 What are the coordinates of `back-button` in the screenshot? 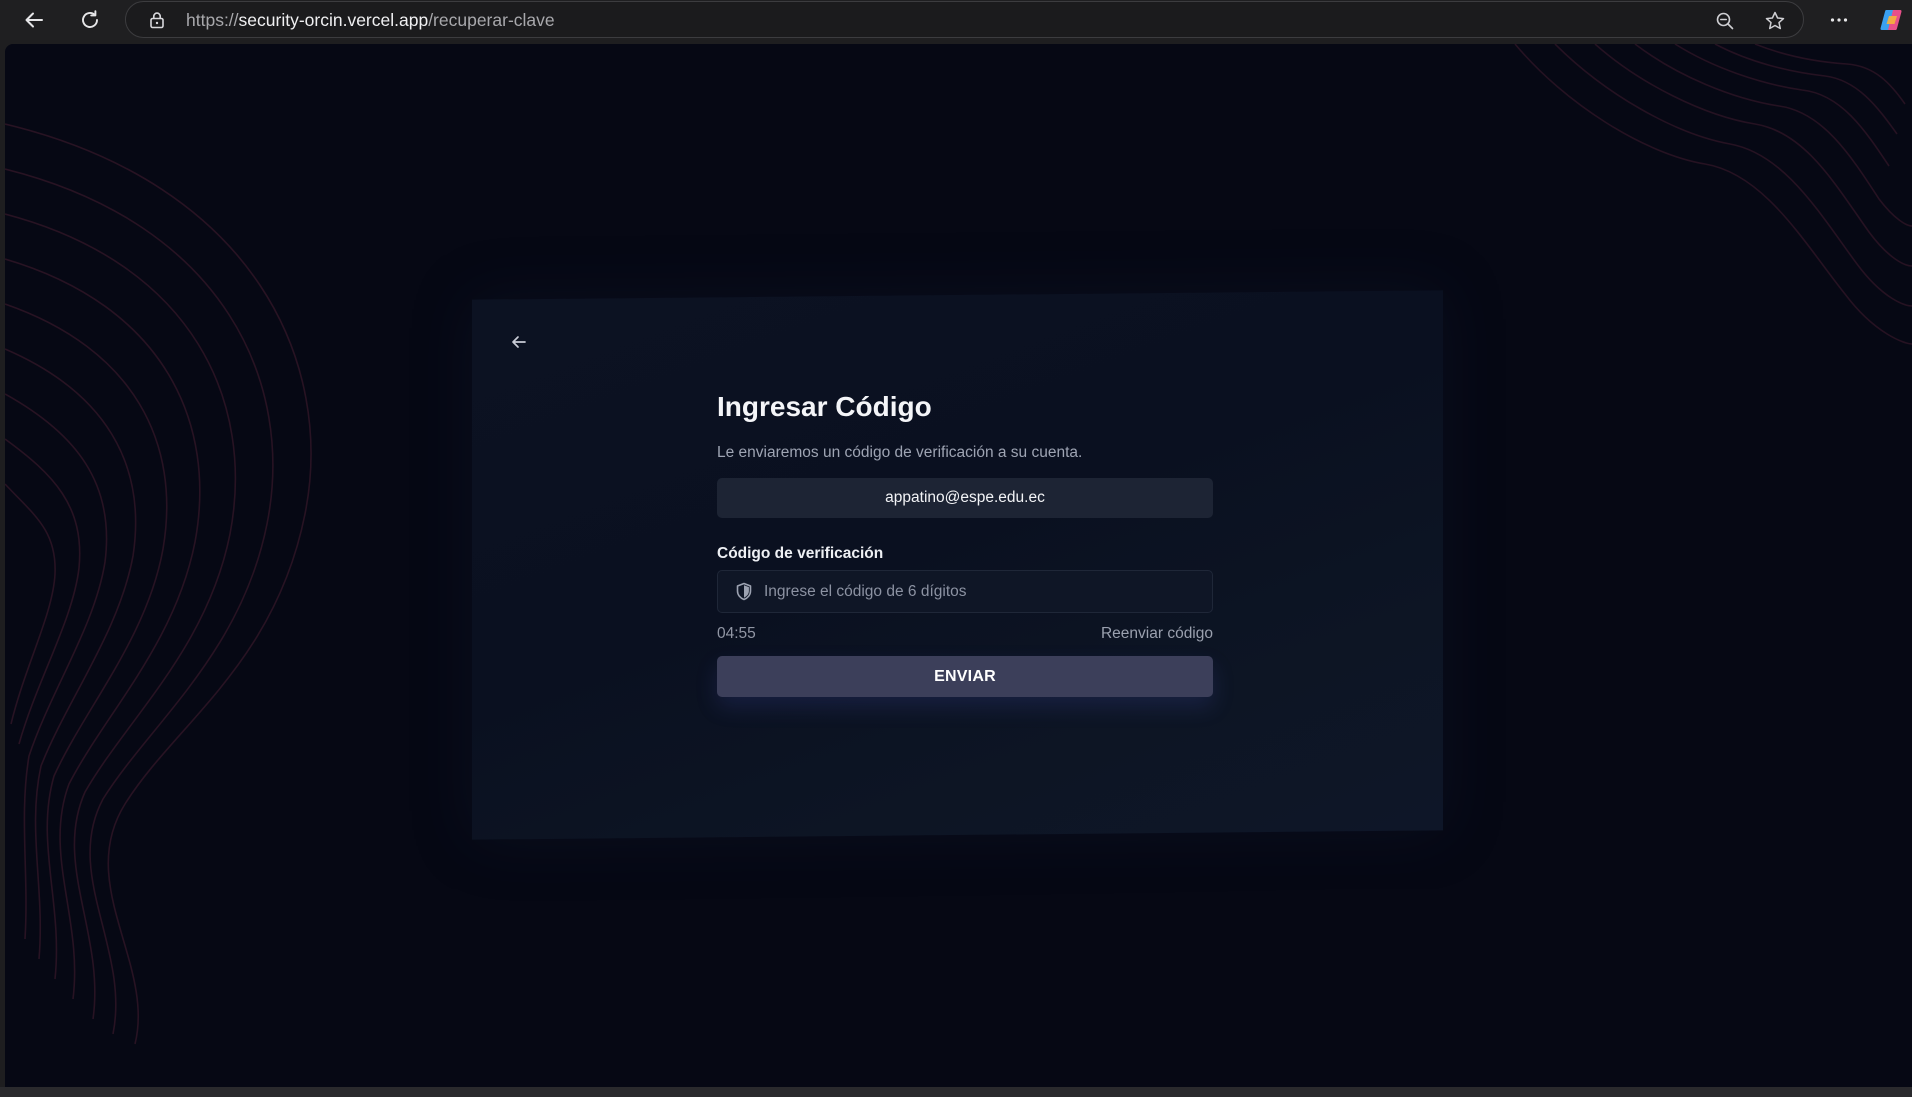 It's located at (519, 342).